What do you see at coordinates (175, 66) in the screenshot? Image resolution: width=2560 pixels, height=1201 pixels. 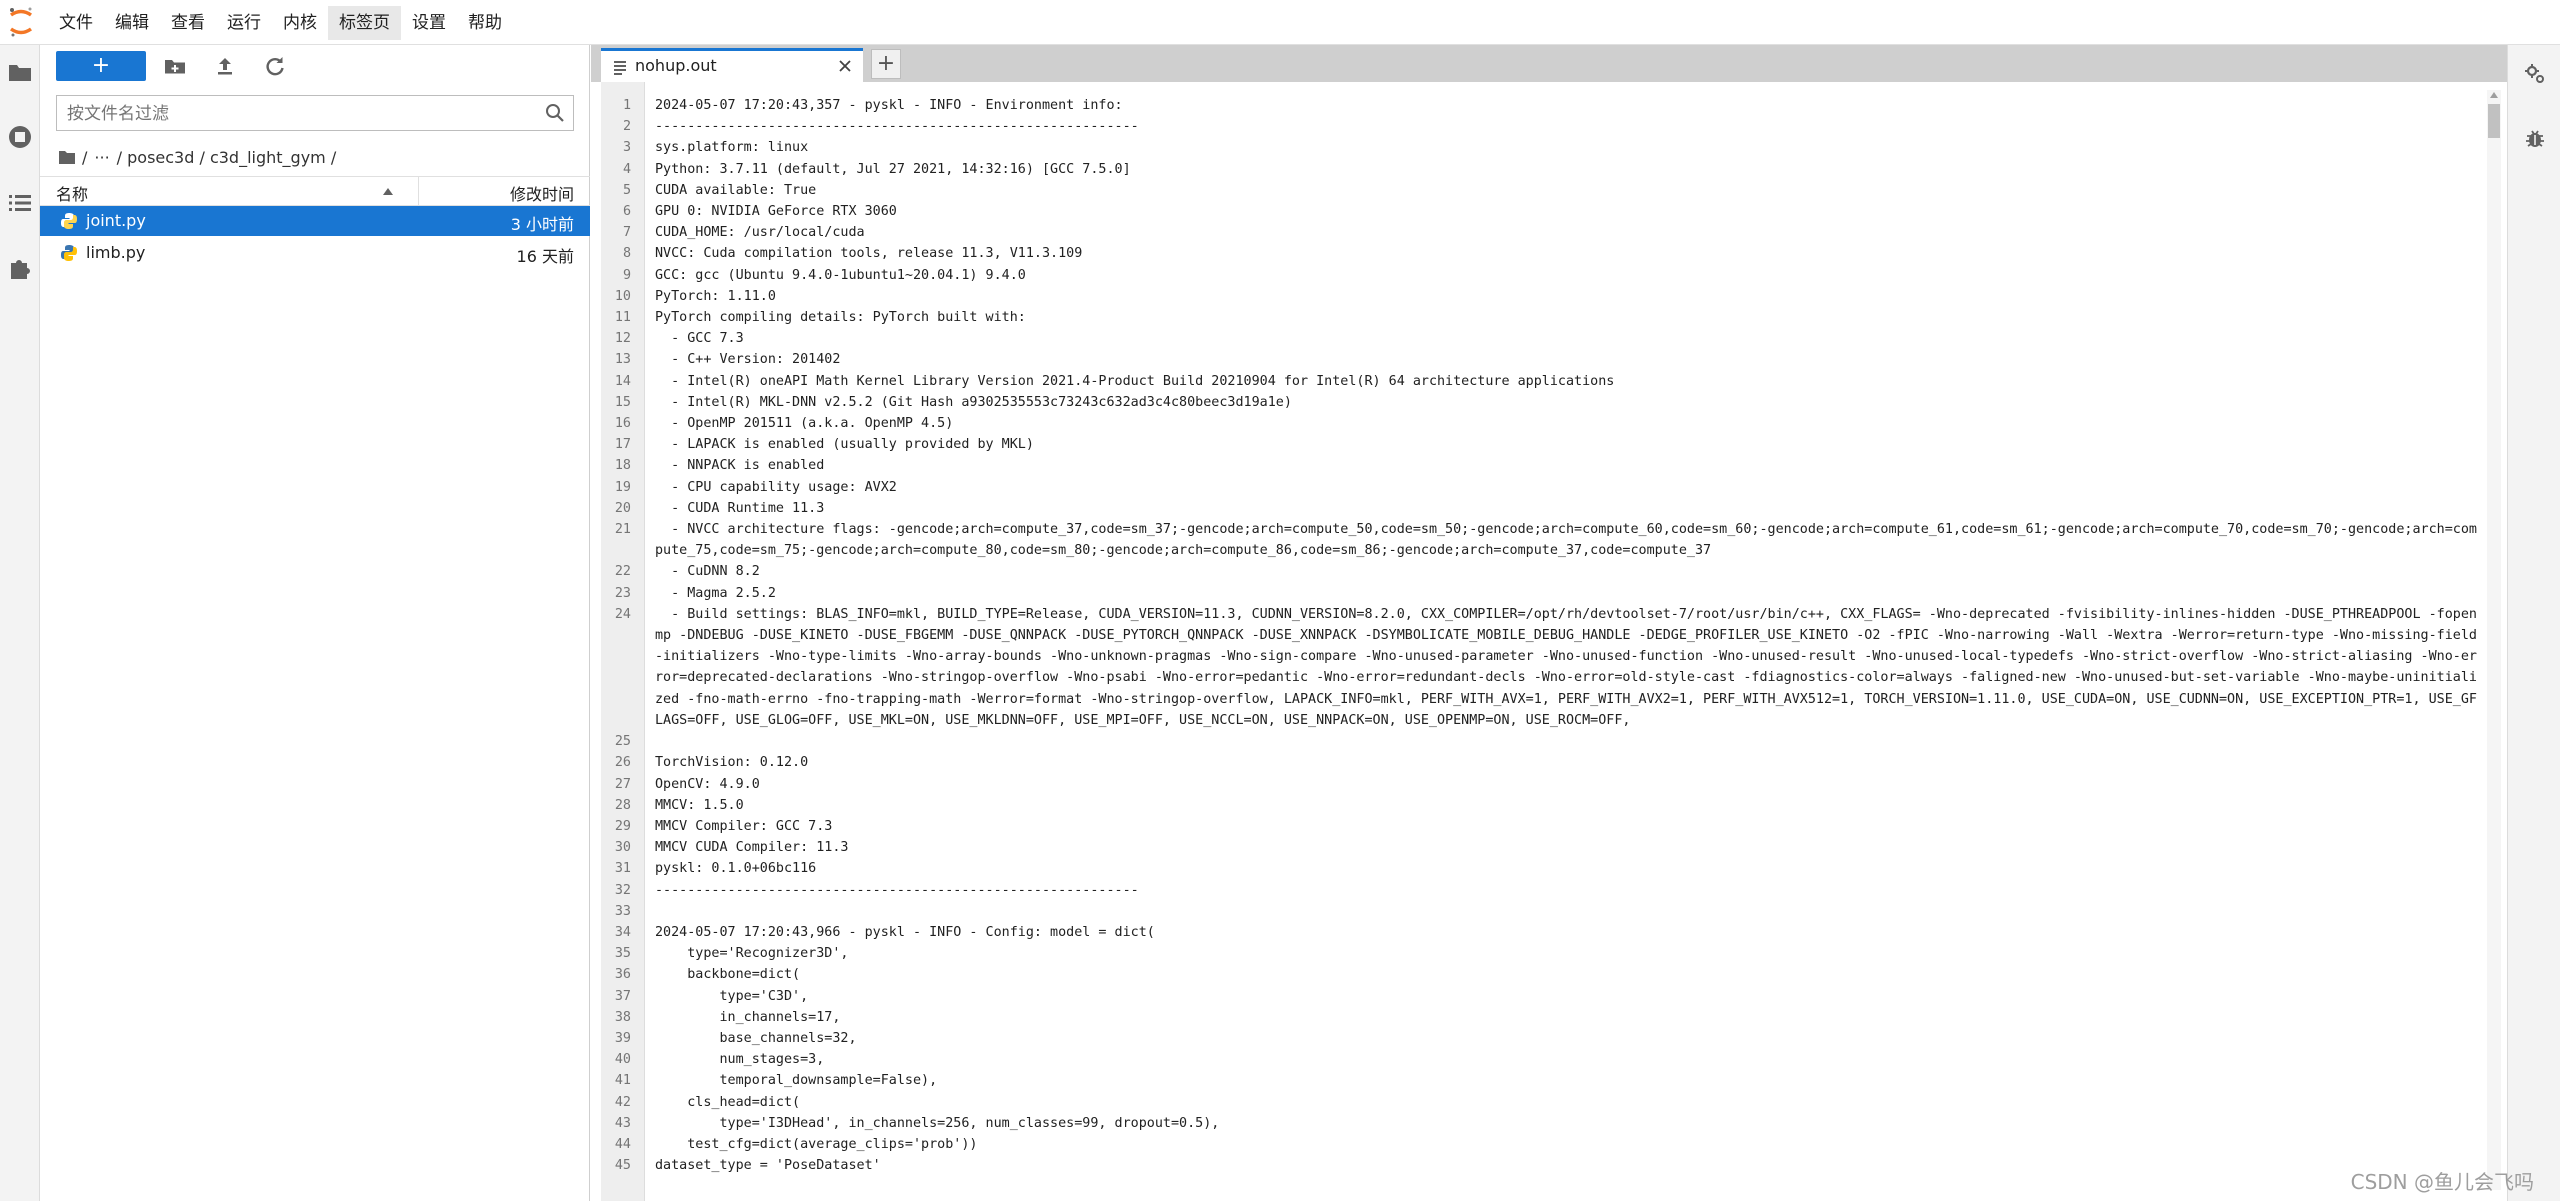 I see `new-folder-icon` at bounding box center [175, 66].